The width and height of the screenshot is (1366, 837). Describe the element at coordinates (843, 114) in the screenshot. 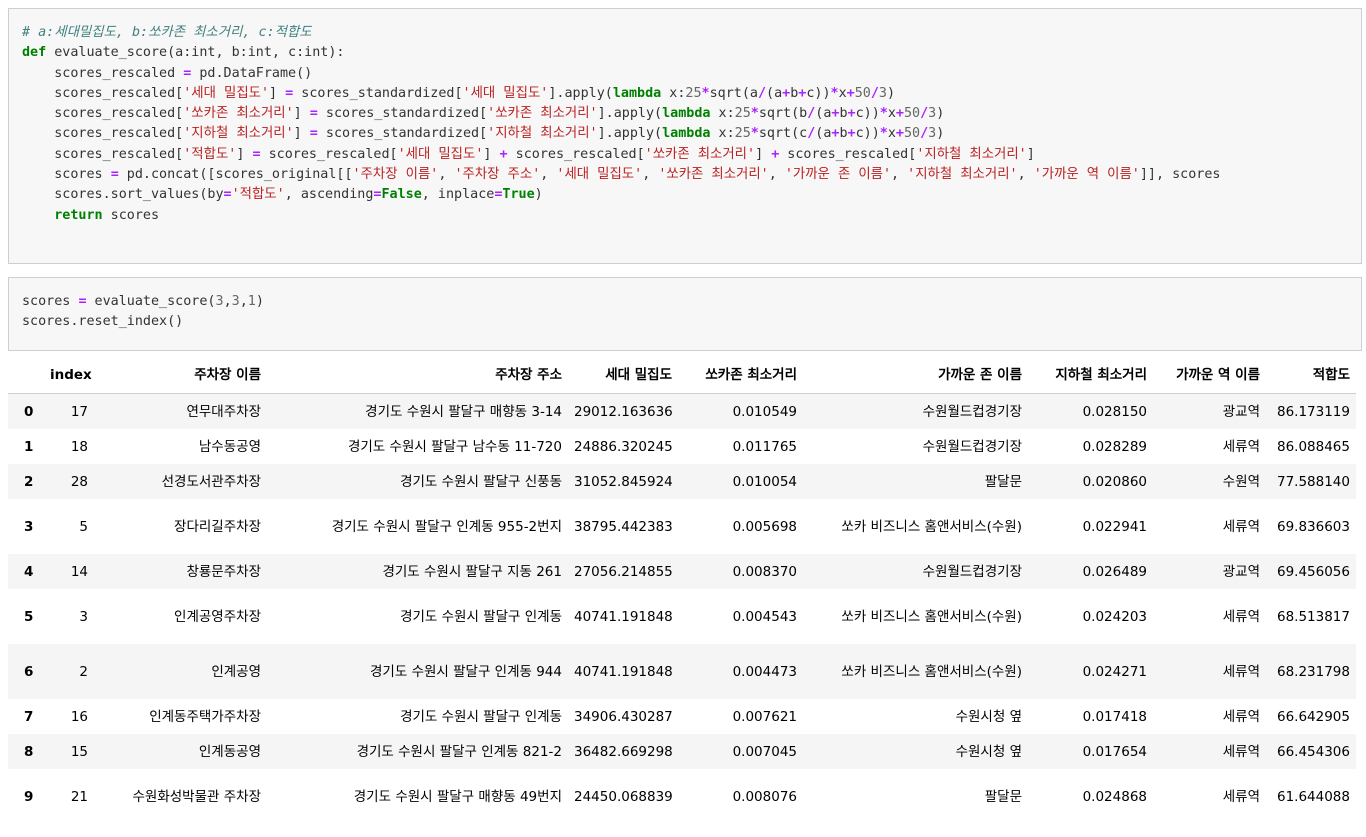

I see `code-token: b` at that location.